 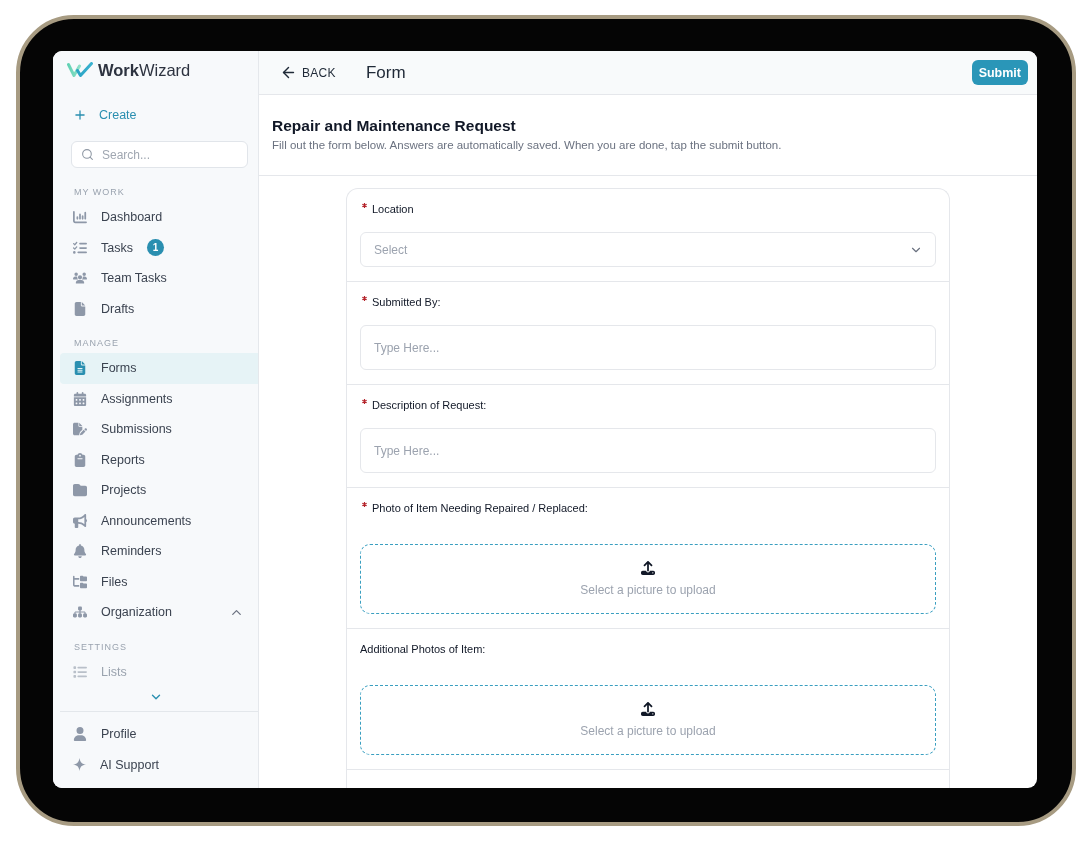 What do you see at coordinates (423, 649) in the screenshot?
I see `field-label: Additional Photos of Item:` at bounding box center [423, 649].